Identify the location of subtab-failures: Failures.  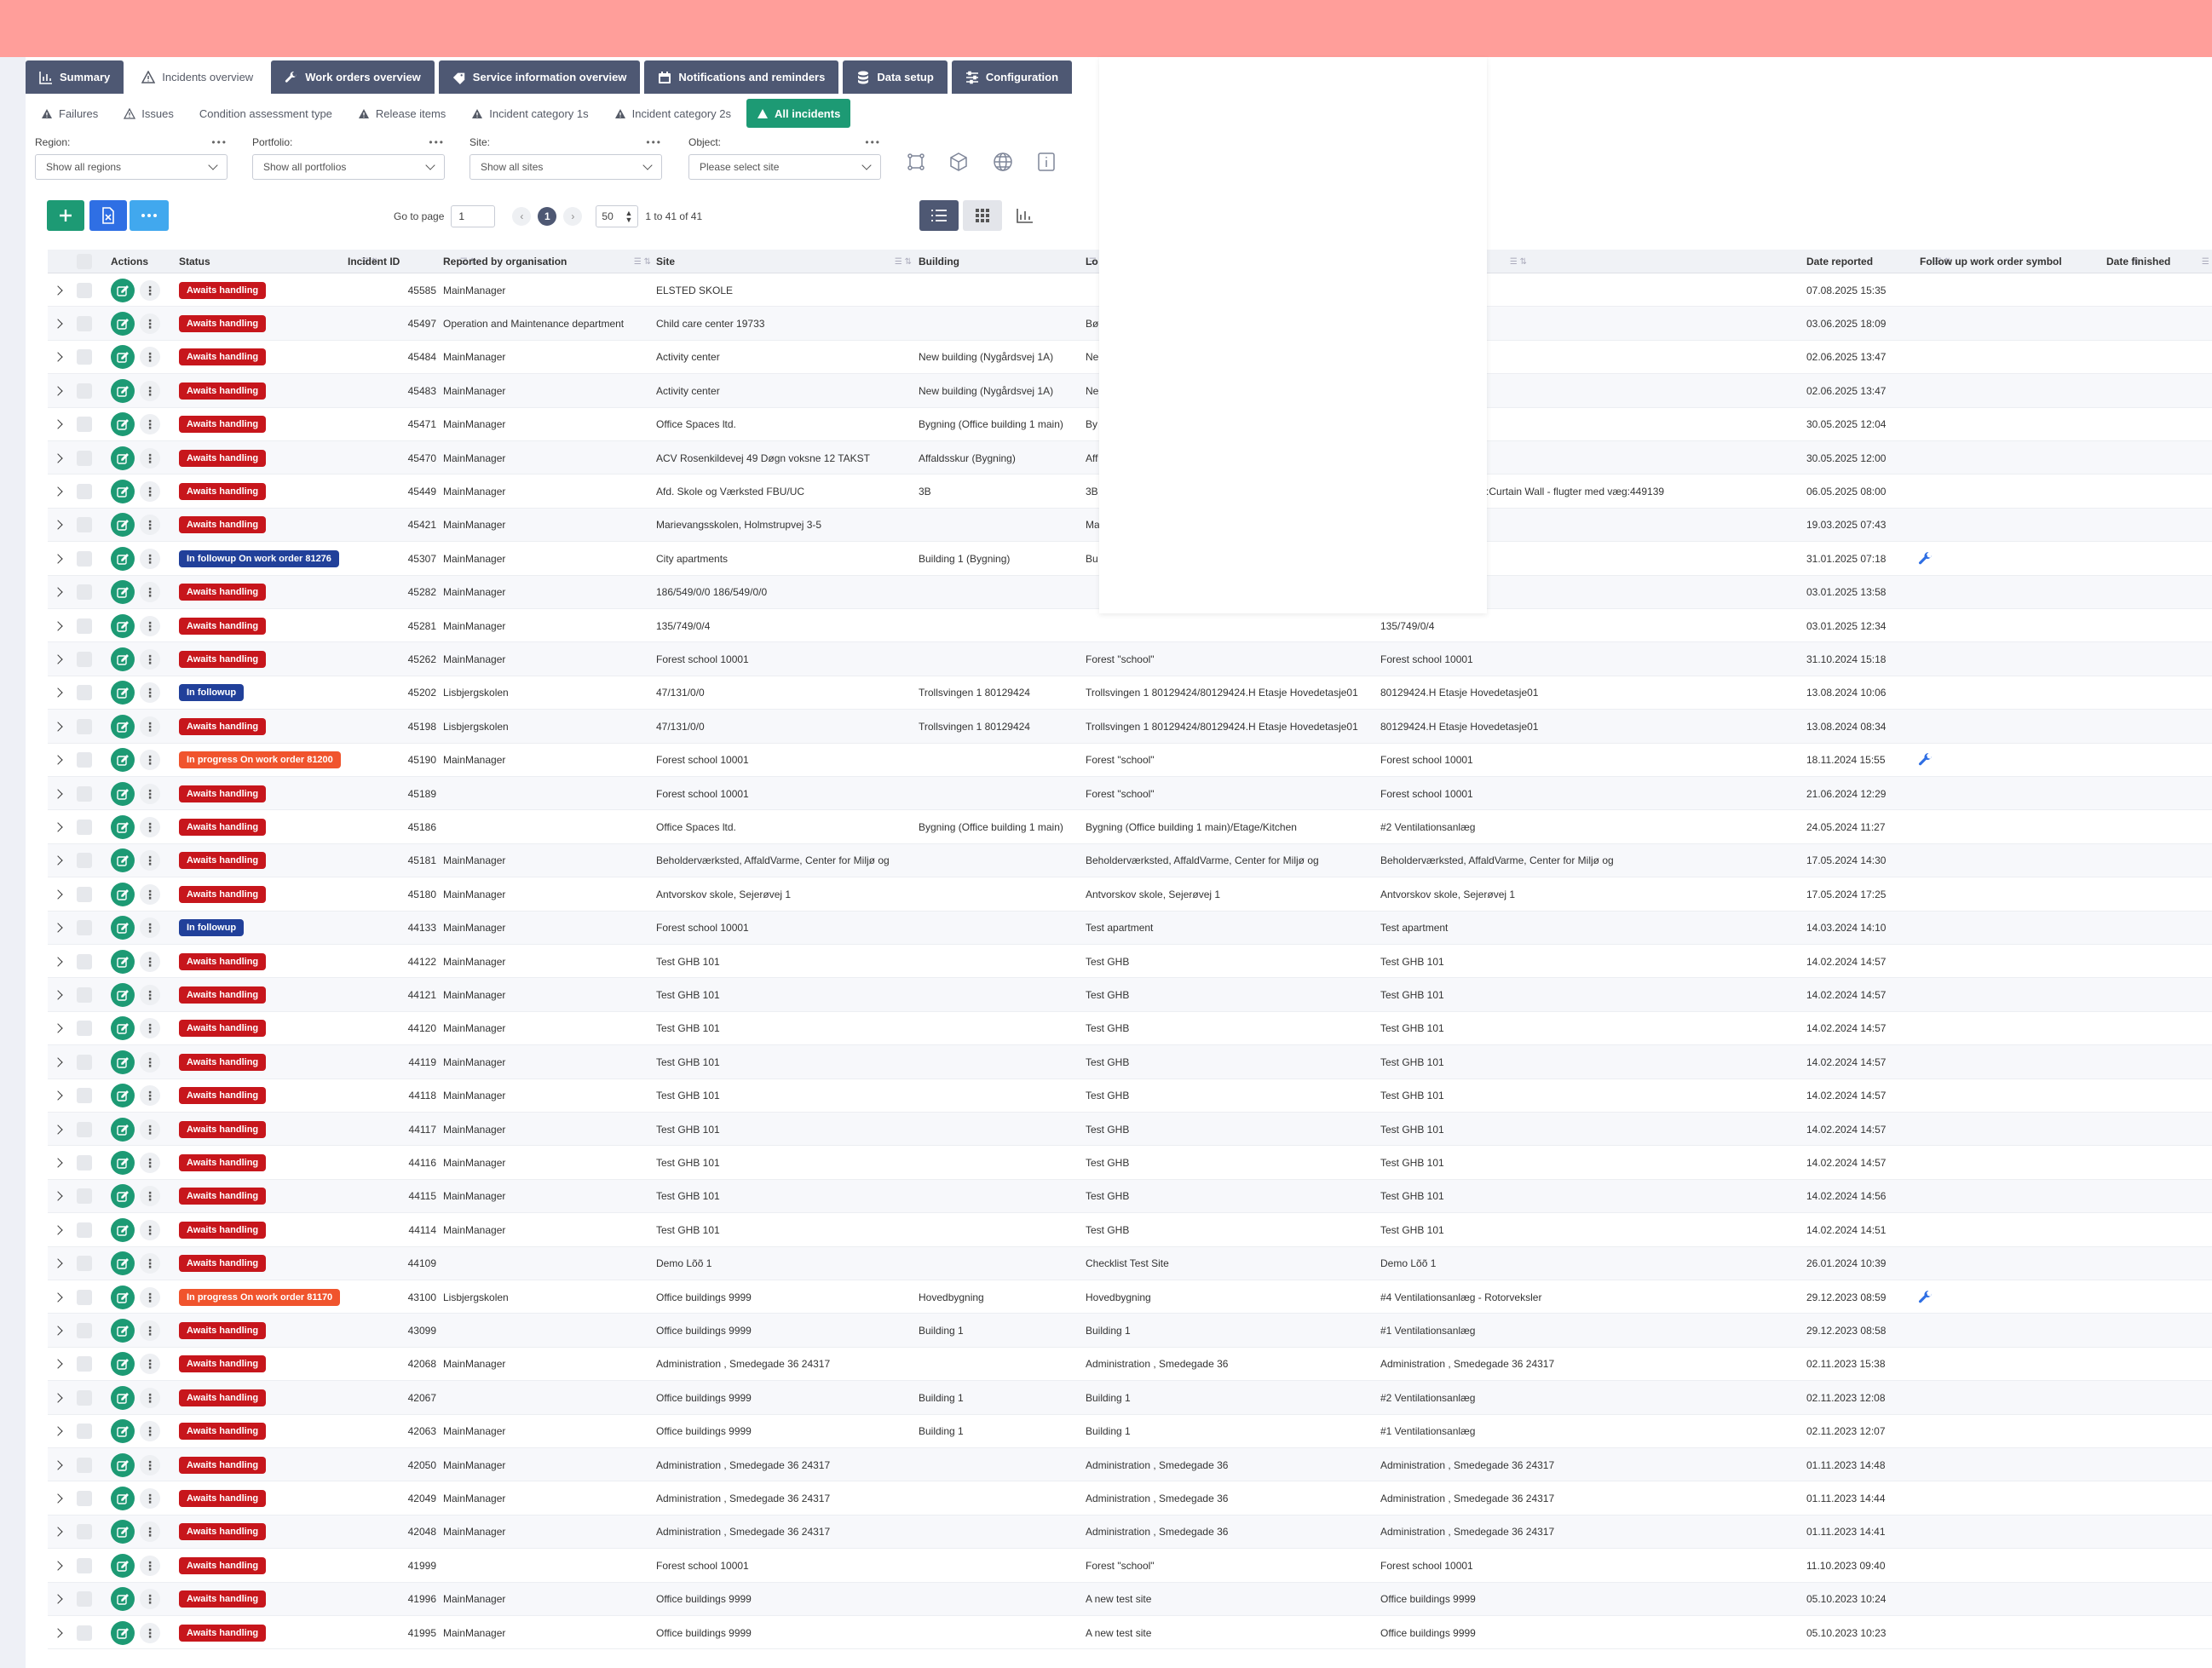
(69, 114).